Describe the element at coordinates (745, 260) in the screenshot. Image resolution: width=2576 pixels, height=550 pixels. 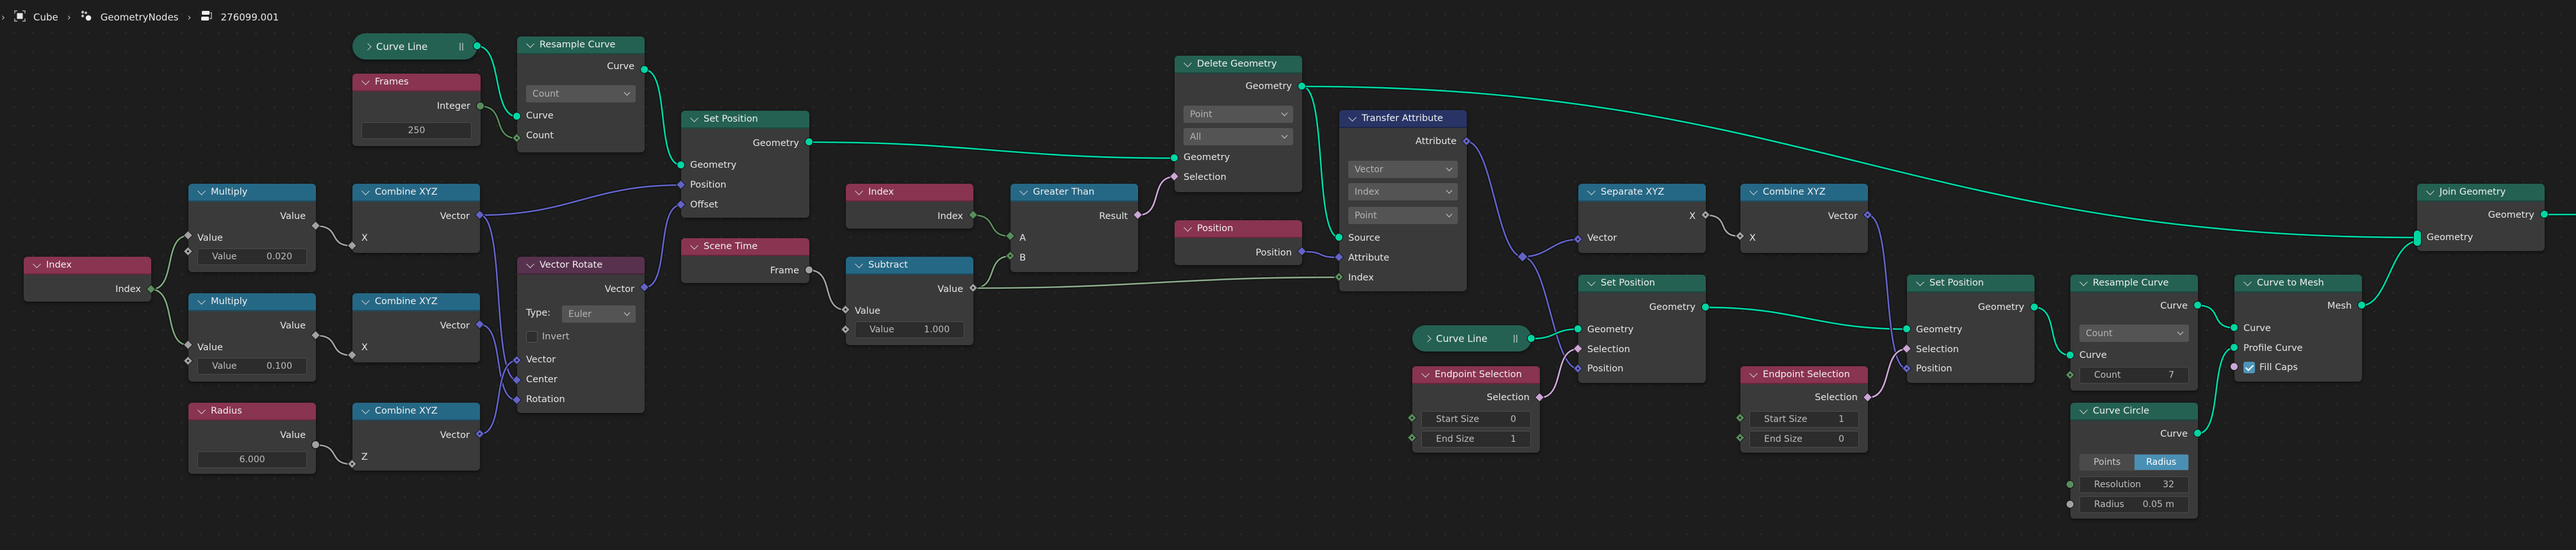
I see `node-scene-time: Scene Time Frame` at that location.